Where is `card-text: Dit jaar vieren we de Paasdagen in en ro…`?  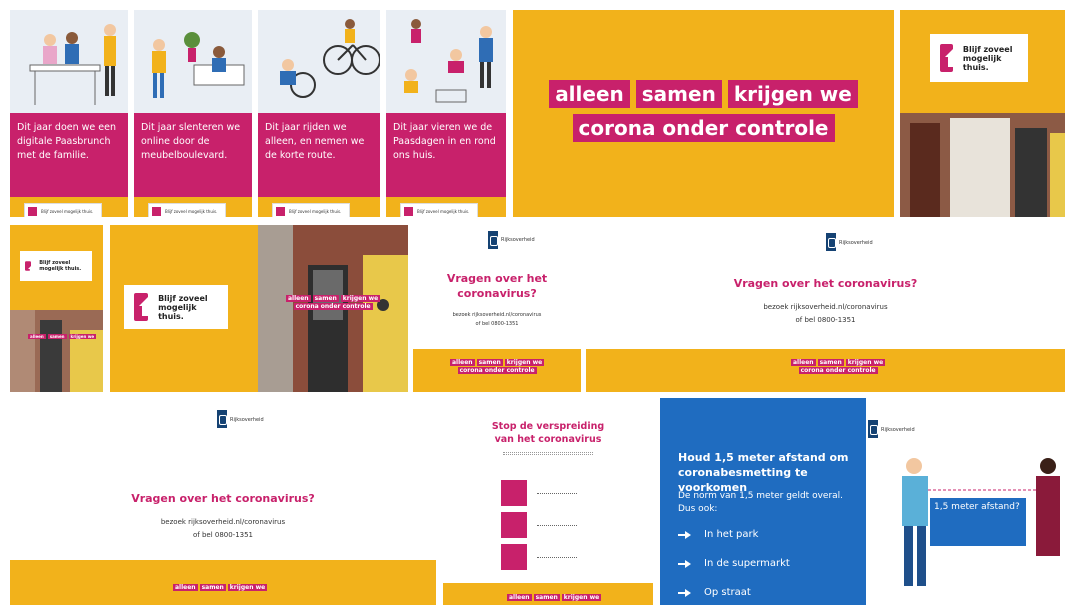 card-text: Dit jaar vieren we de Paasdagen in en ro… is located at coordinates (446, 155).